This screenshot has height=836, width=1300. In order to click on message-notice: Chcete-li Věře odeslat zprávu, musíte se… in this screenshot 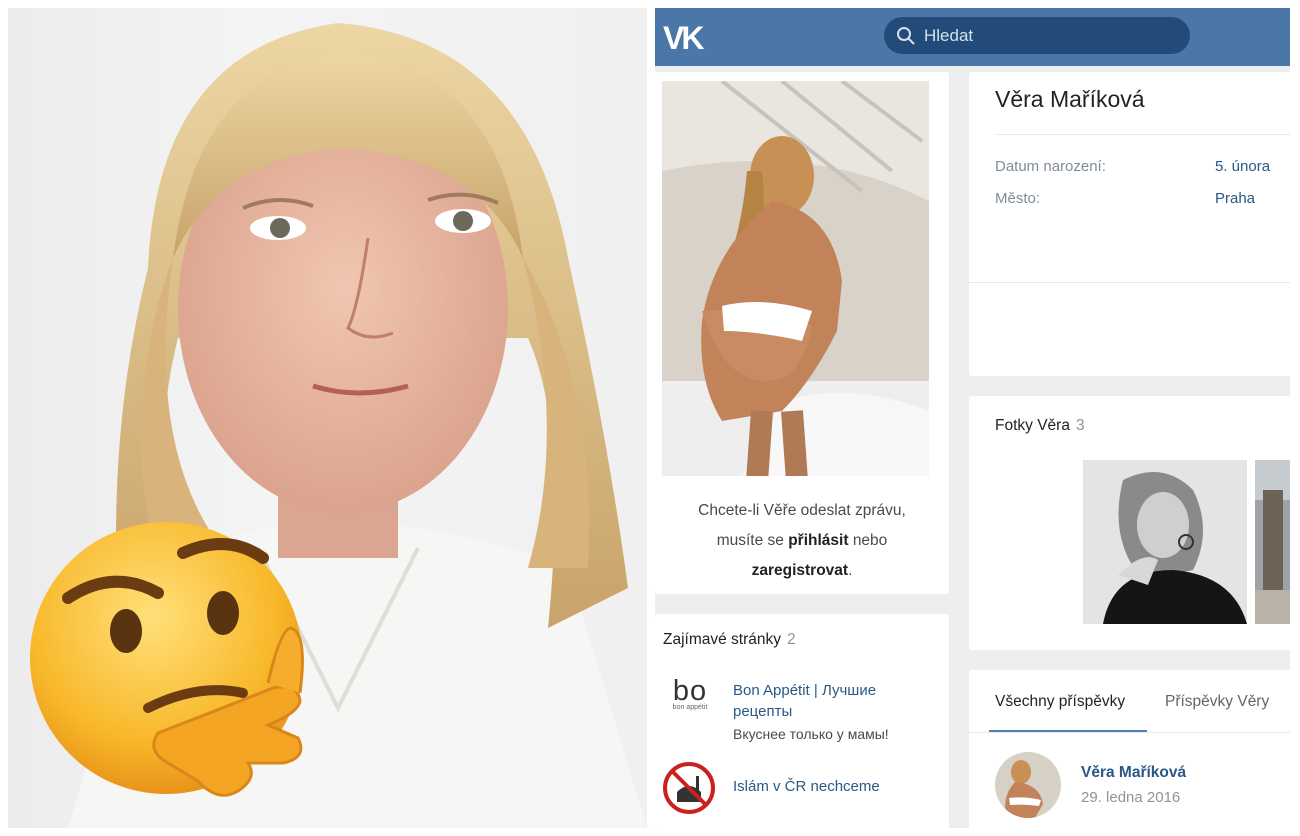, I will do `click(802, 541)`.